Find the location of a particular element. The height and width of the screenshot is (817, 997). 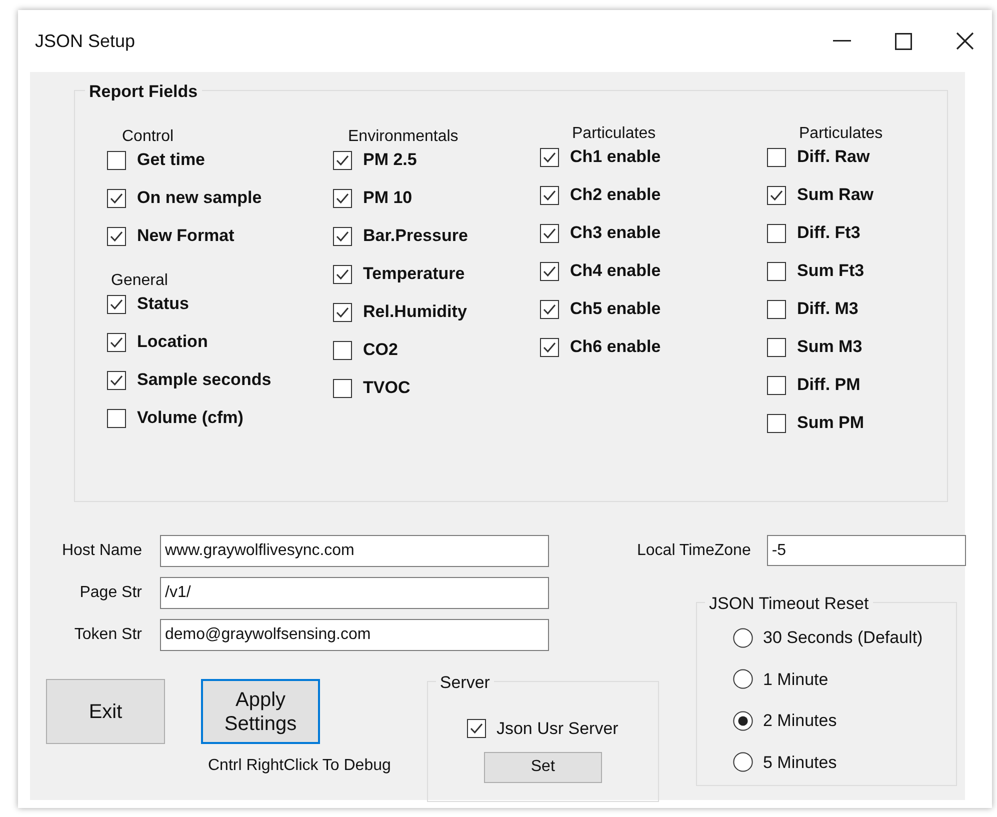

checkbox-label: New Format is located at coordinates (185, 236).